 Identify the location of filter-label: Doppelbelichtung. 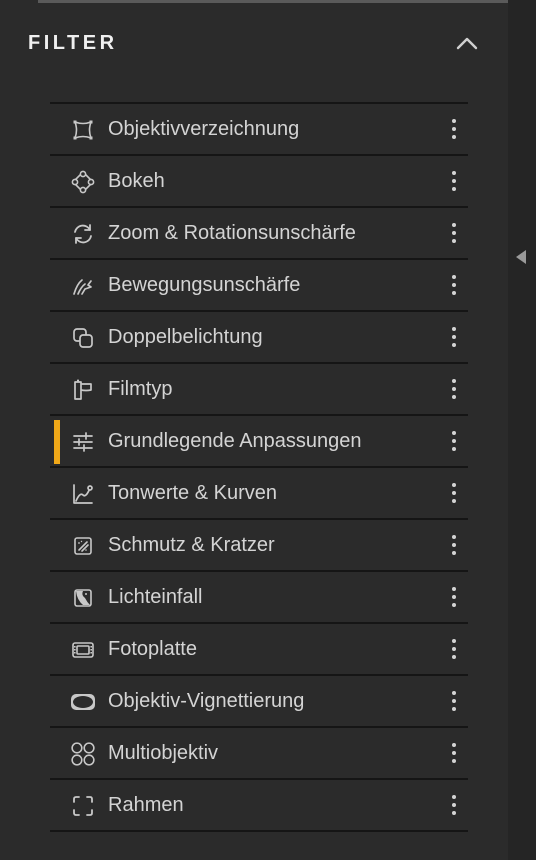
(185, 337).